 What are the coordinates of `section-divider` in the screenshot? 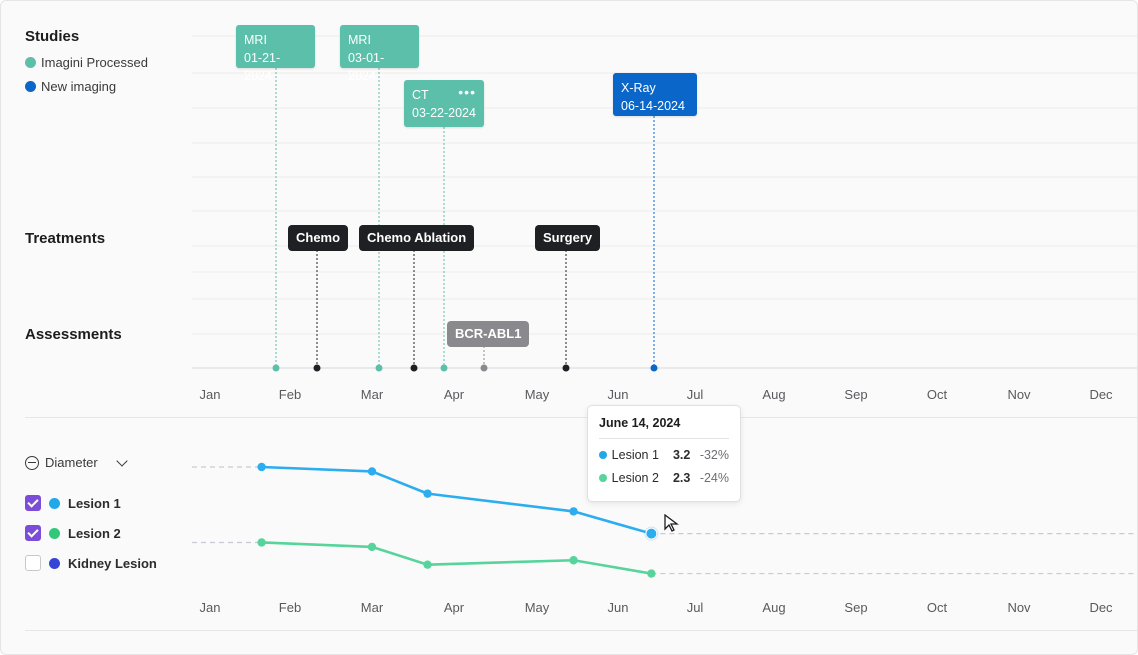 It's located at (581, 417).